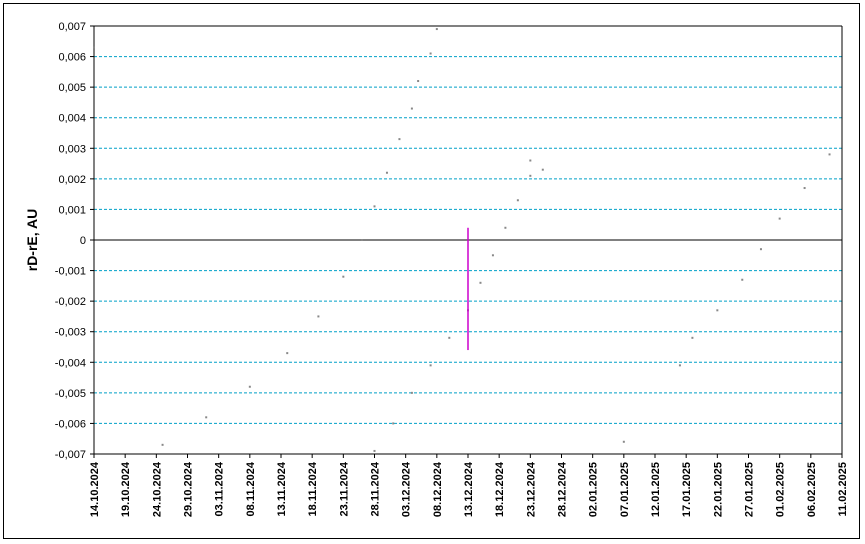  Describe the element at coordinates (407, 489) in the screenshot. I see `x-tick-label: 03.12.2024` at that location.